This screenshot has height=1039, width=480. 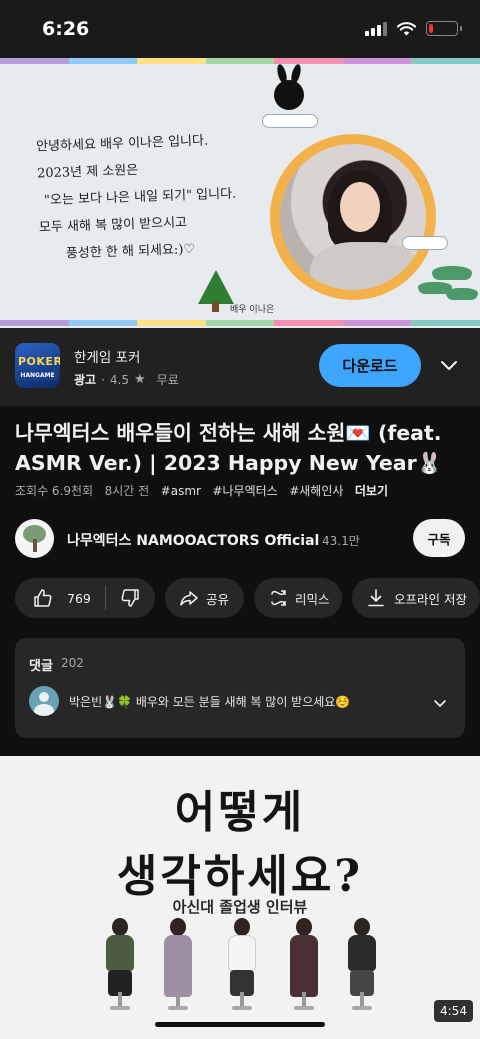 What do you see at coordinates (252, 310) in the screenshot?
I see `hero-signature: 배우 이나은` at bounding box center [252, 310].